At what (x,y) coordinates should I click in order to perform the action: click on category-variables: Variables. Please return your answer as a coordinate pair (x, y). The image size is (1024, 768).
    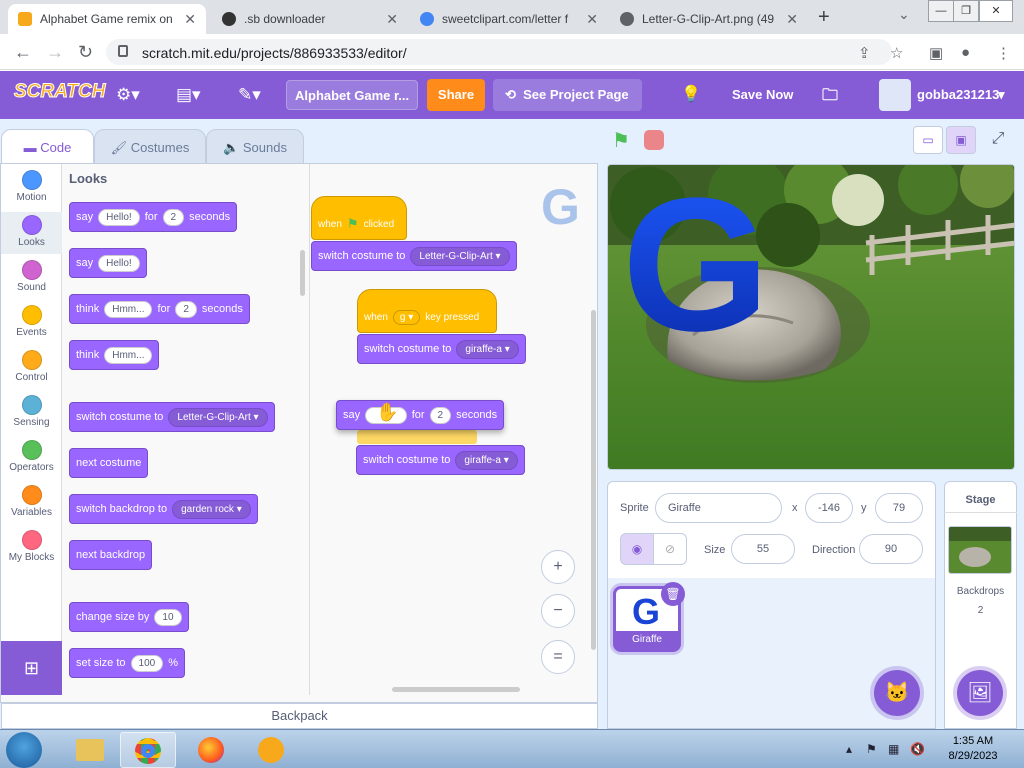
    Looking at the image, I should click on (31, 501).